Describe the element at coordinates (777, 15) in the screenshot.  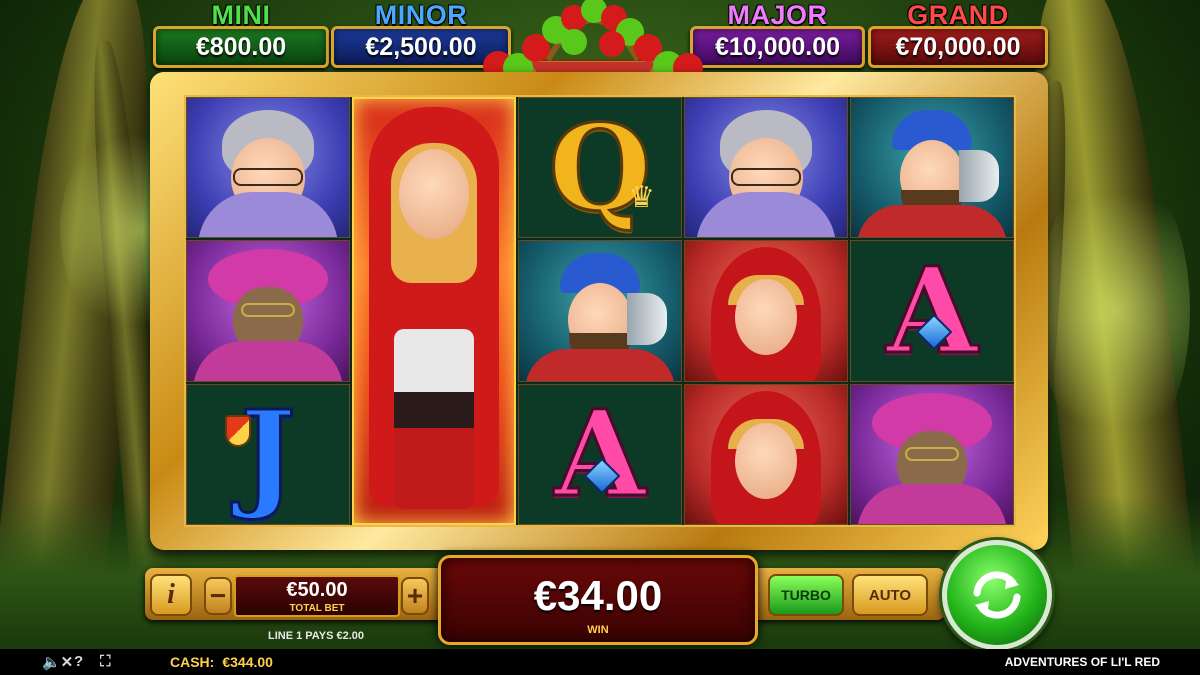
I see `jackpot-major-label: MAJOR` at that location.